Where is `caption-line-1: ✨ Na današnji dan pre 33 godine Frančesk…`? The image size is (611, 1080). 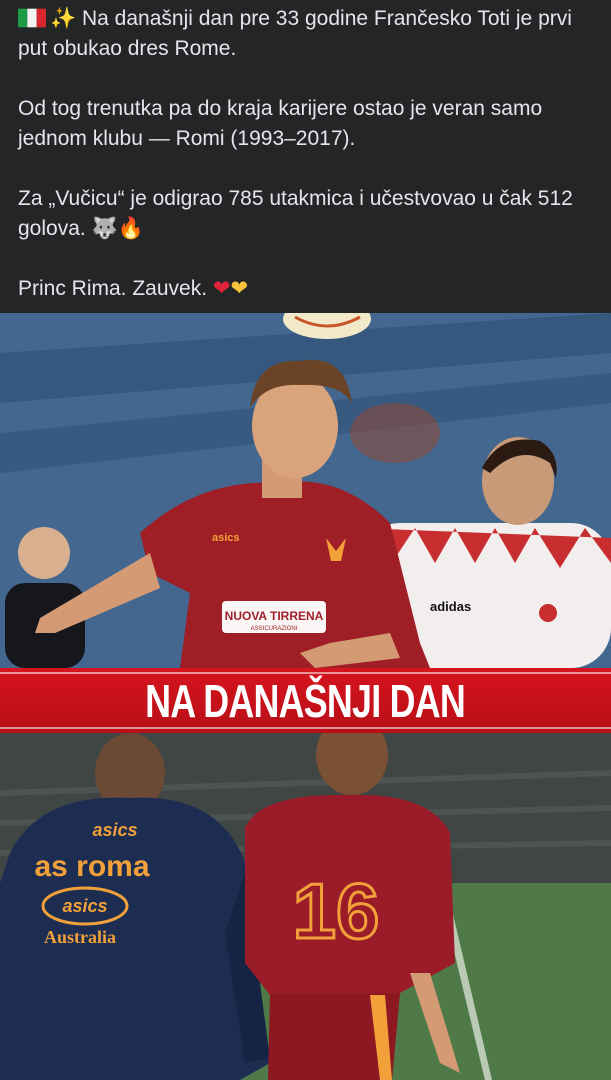
caption-line-1: ✨ Na današnji dan pre 33 godine Frančesk… is located at coordinates (307, 32).